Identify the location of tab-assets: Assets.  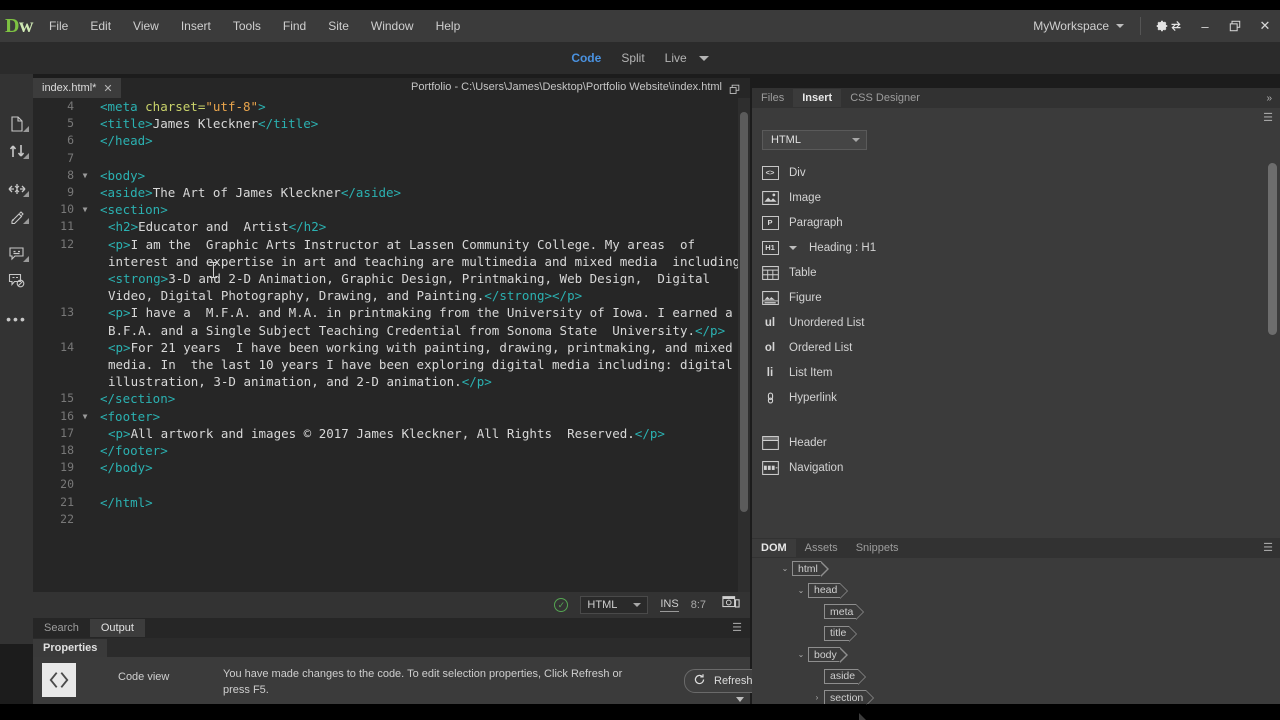
(821, 548).